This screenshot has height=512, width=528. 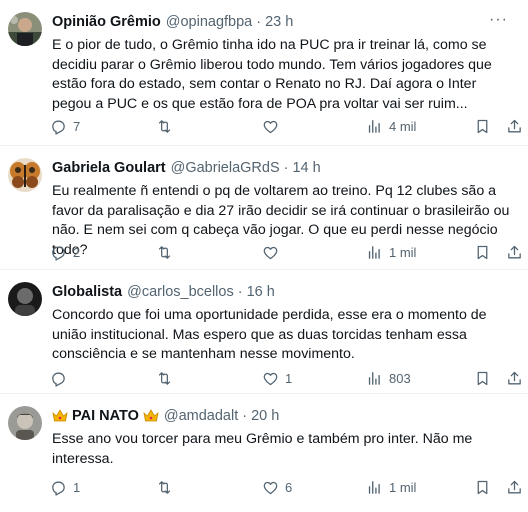 I want to click on user-handle: @amdadalt, so click(x=201, y=416).